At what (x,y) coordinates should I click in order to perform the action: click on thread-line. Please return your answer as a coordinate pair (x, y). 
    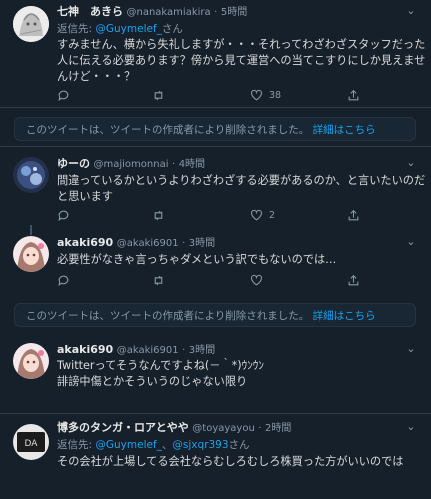
    Looking at the image, I should click on (31, 230).